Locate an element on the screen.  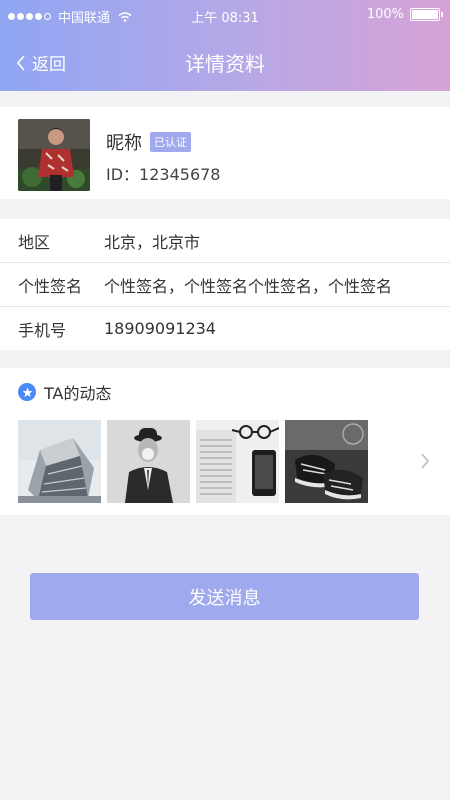
status-right: 100% is located at coordinates (404, 14).